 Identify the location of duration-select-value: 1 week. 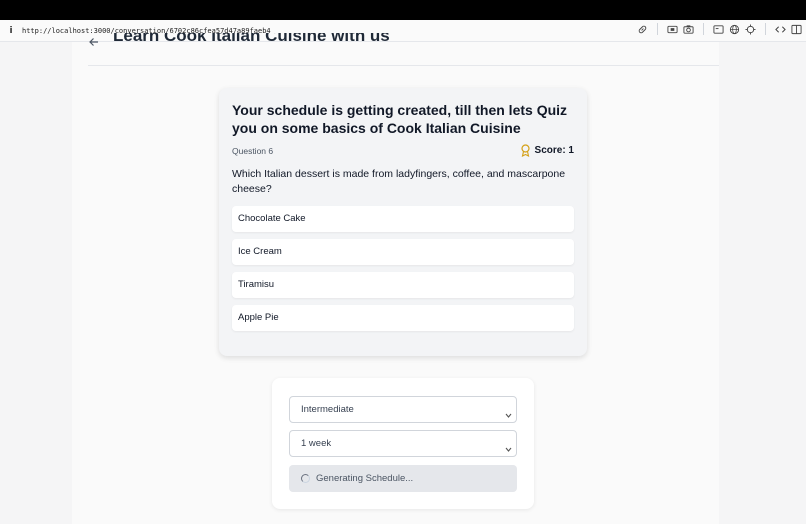
(316, 443).